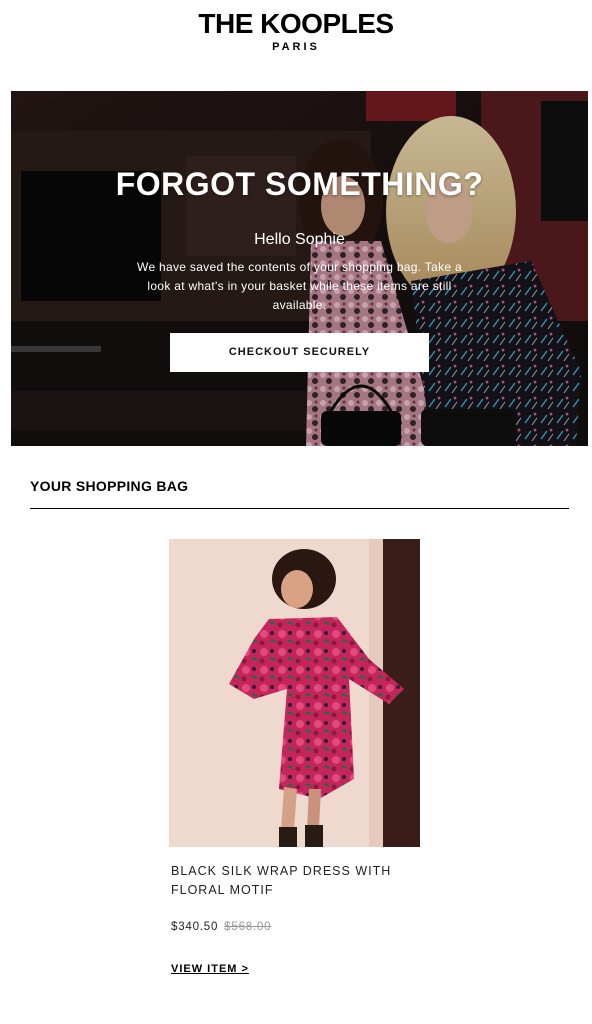 This screenshot has width=592, height=1024. Describe the element at coordinates (299, 508) in the screenshot. I see `section-divider` at that location.